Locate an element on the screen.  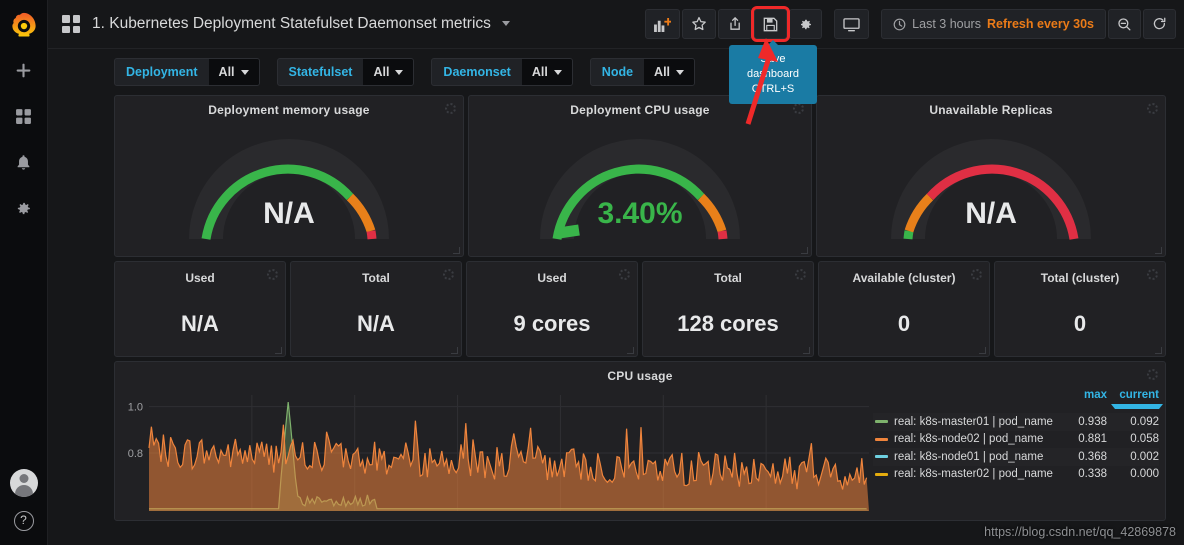
legend-header: max current is located at coordinates (1018, 401).